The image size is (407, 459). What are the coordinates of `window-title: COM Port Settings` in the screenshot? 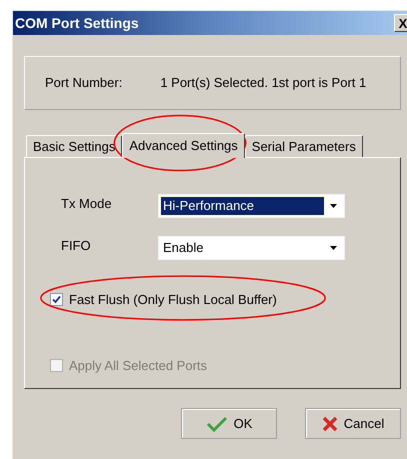 It's located at (77, 23).